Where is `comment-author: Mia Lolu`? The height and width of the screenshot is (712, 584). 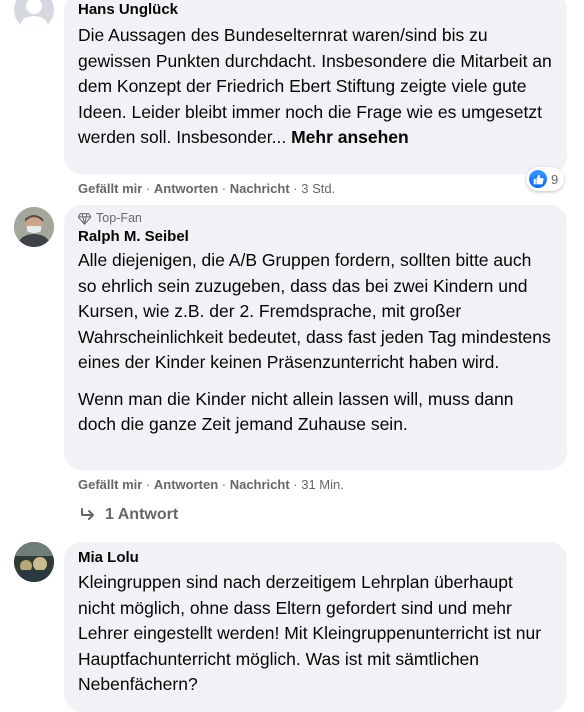
comment-author: Mia Lolu is located at coordinates (315, 558).